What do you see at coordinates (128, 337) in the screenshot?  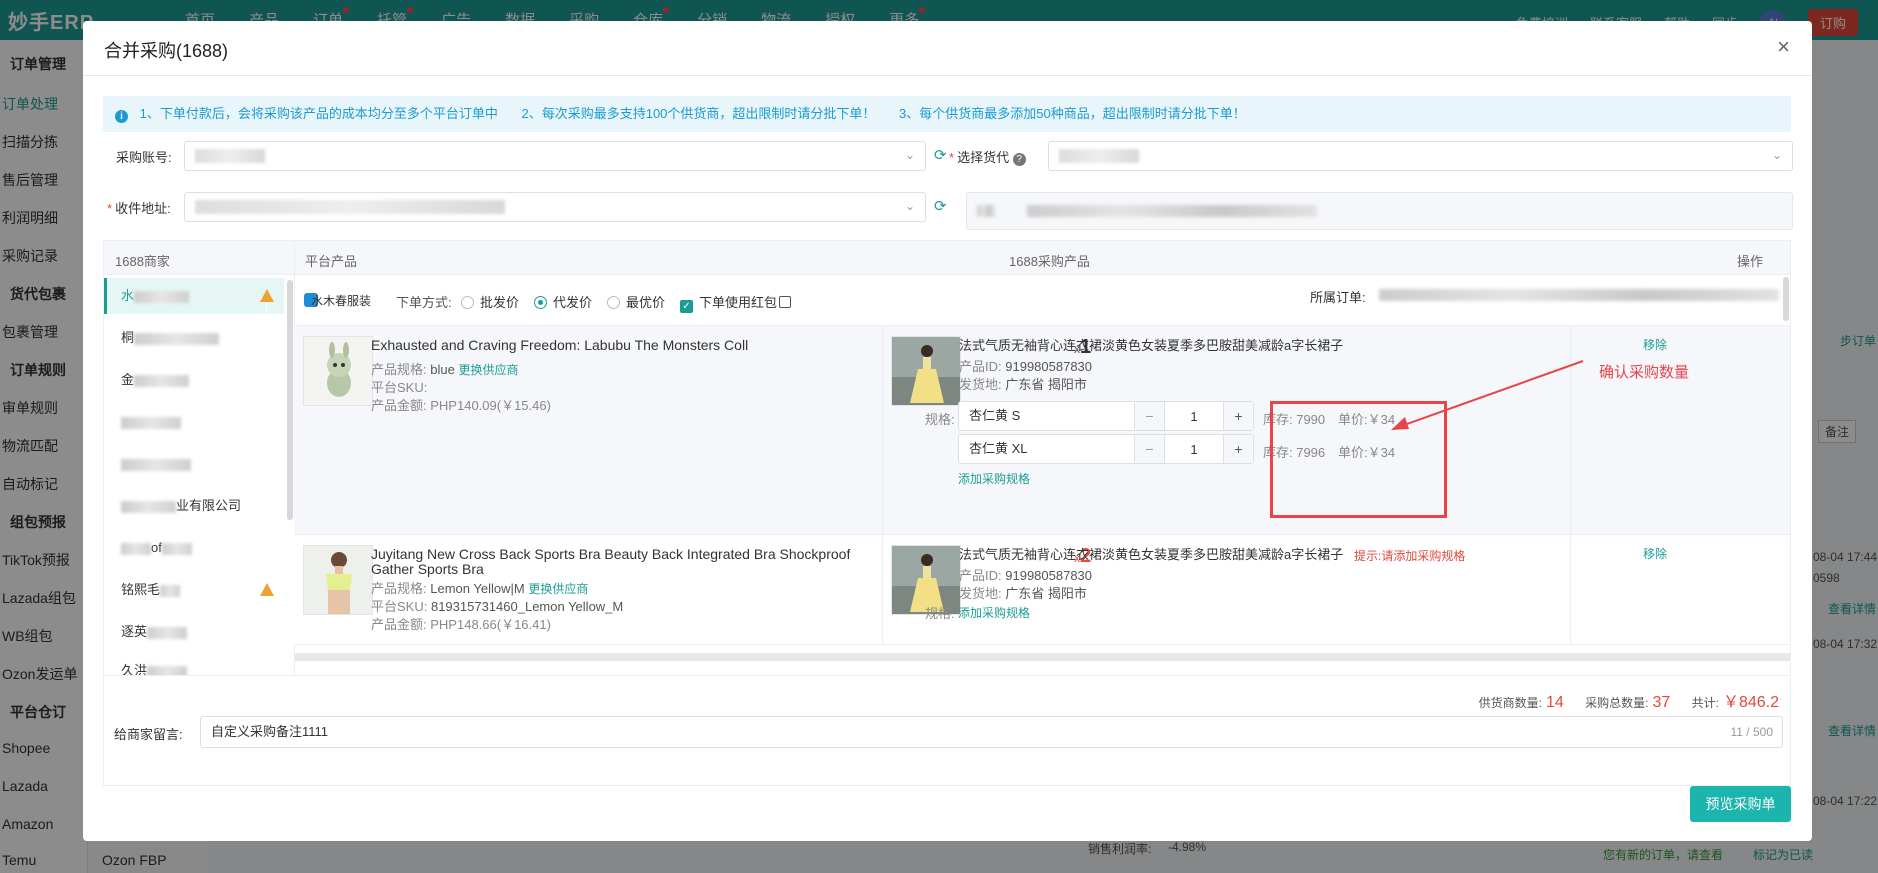 I see `supplier-name: 桐` at bounding box center [128, 337].